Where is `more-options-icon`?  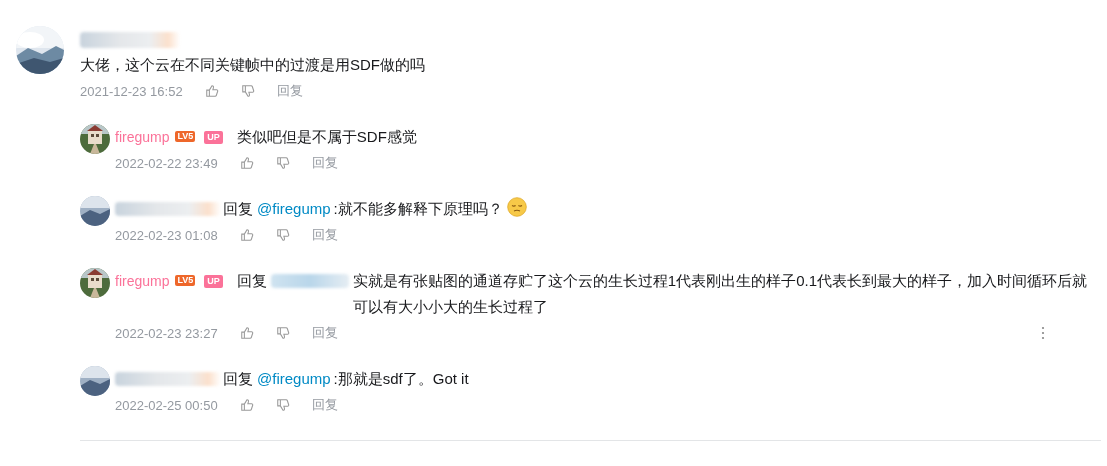
more-options-icon is located at coordinates (1043, 333).